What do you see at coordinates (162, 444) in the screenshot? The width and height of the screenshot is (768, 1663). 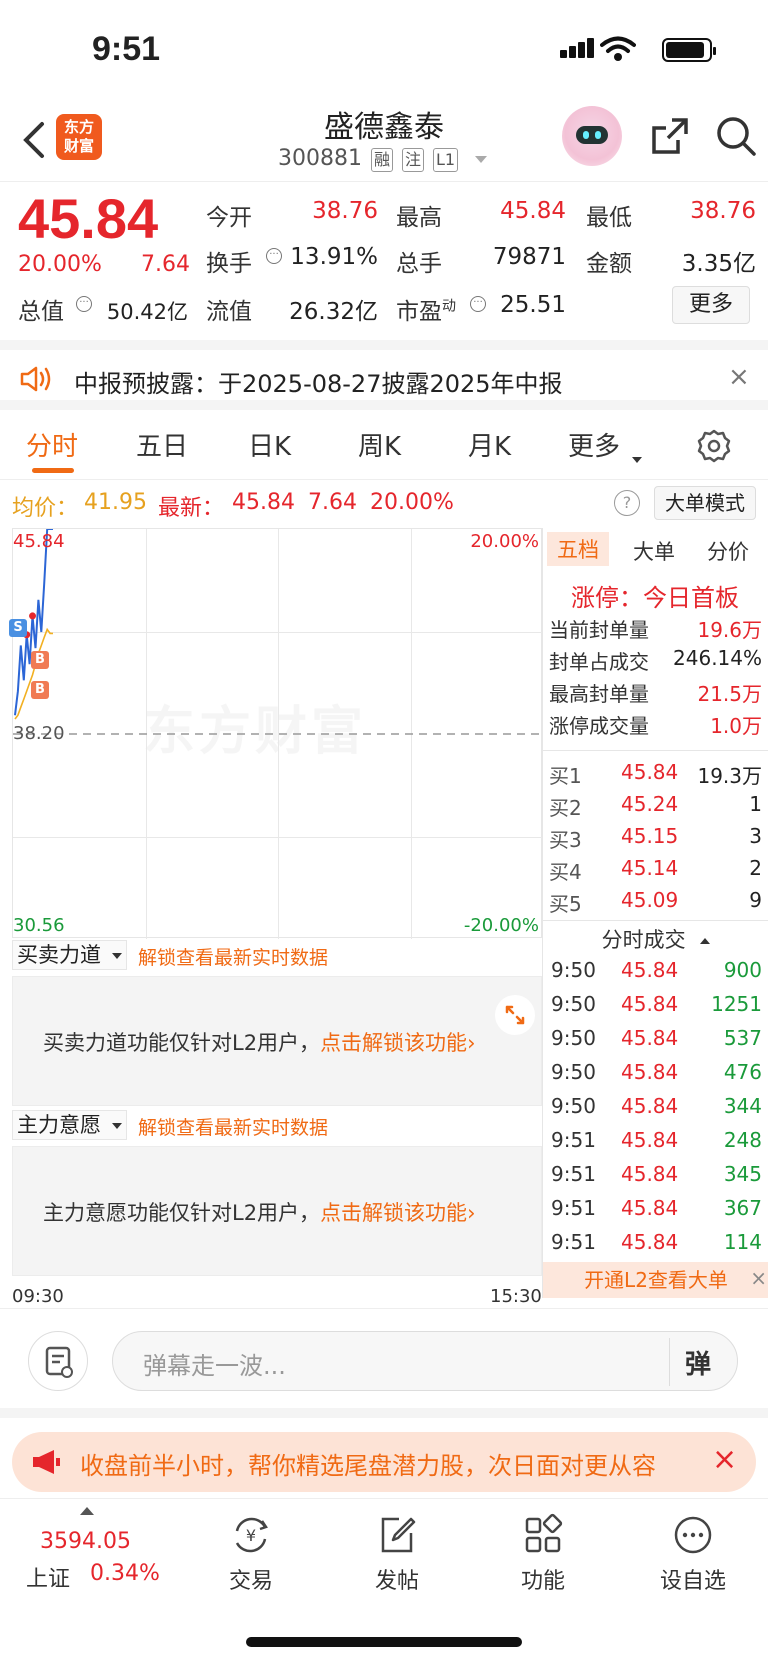 I see `tab-five-day: 五日` at bounding box center [162, 444].